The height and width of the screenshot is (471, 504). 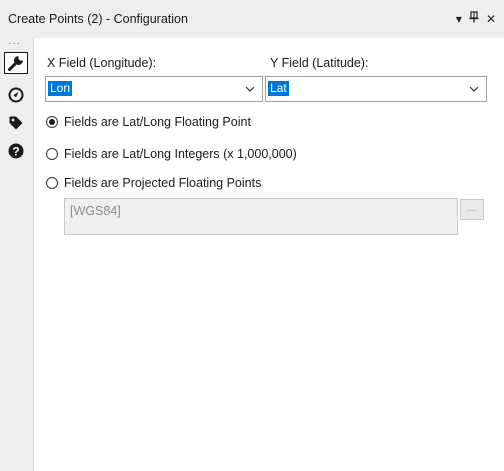 What do you see at coordinates (157, 122) in the screenshot?
I see `option-label: Fields are Lat/Long Floating Point` at bounding box center [157, 122].